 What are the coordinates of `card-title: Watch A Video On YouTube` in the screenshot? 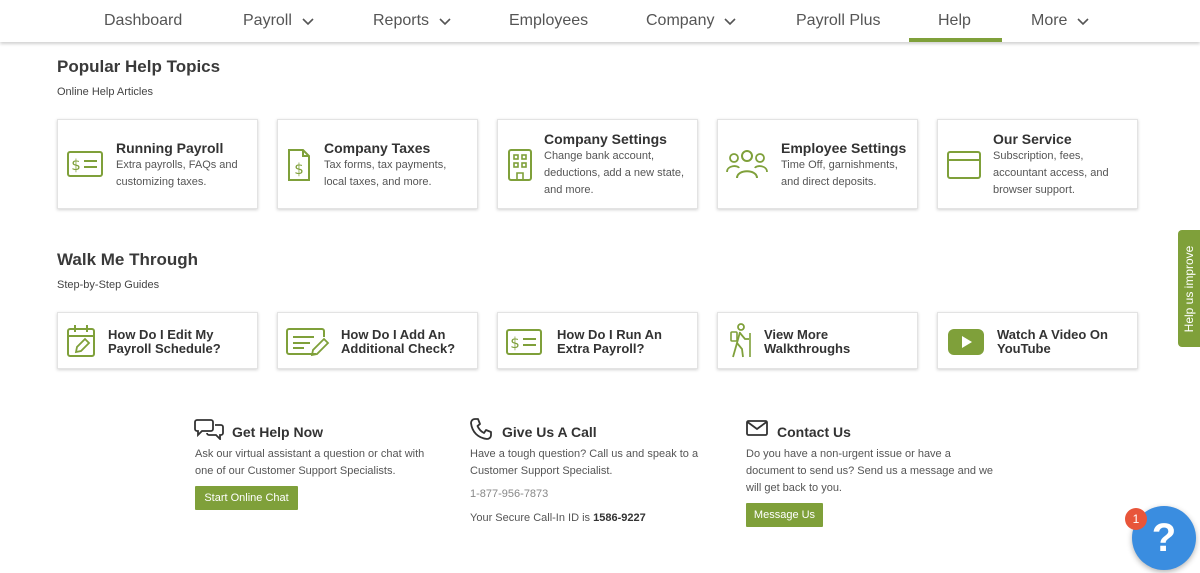 It's located at (1052, 341).